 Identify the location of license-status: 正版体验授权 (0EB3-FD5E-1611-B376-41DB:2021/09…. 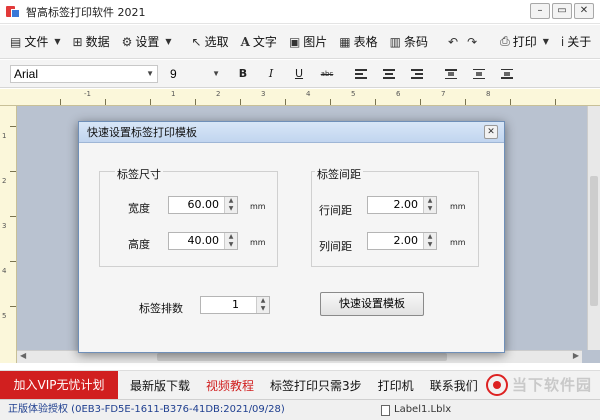
(146, 409).